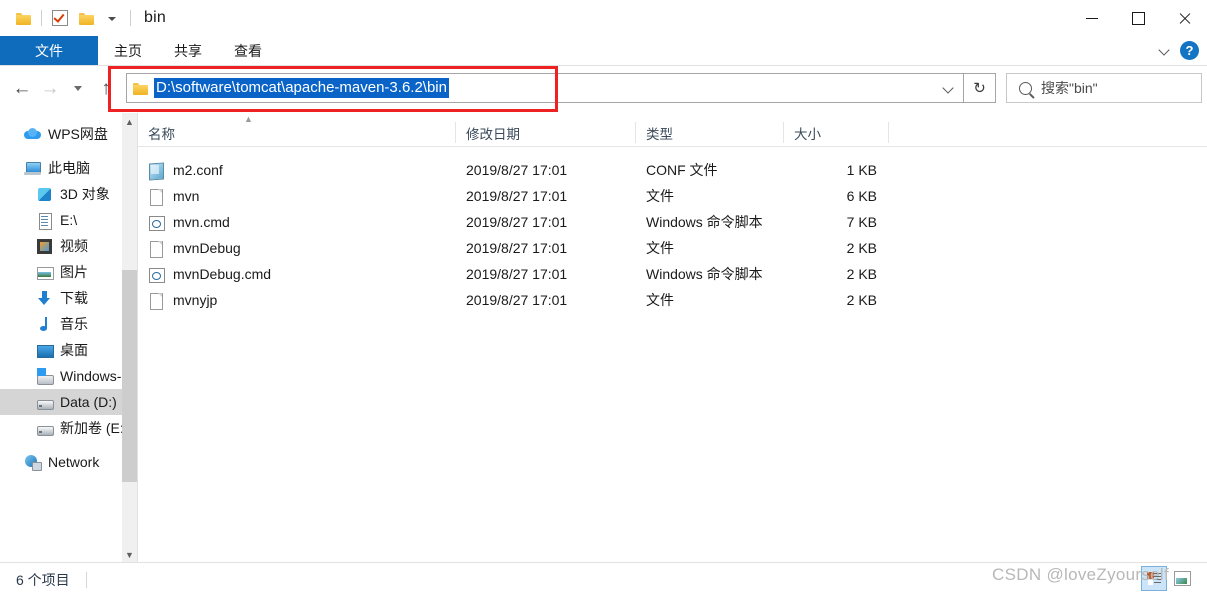 This screenshot has height=596, width=1207. I want to click on tab-file: 文件, so click(49, 50).